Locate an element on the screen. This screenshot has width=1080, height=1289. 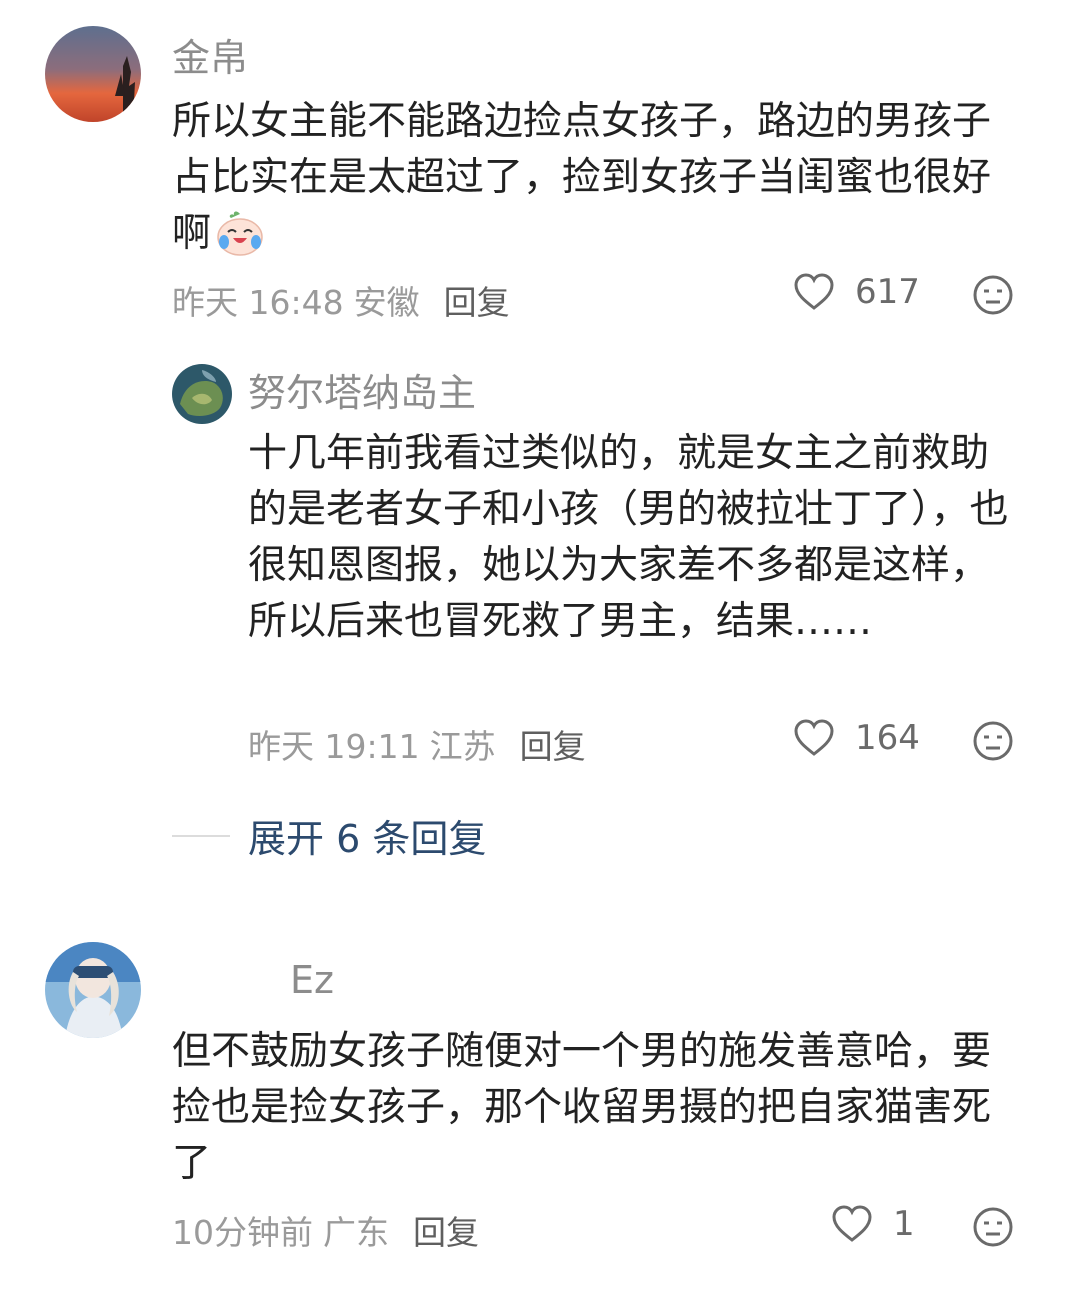
comment-meta: 10分钟前 广东 回复 is located at coordinates (330, 1230).